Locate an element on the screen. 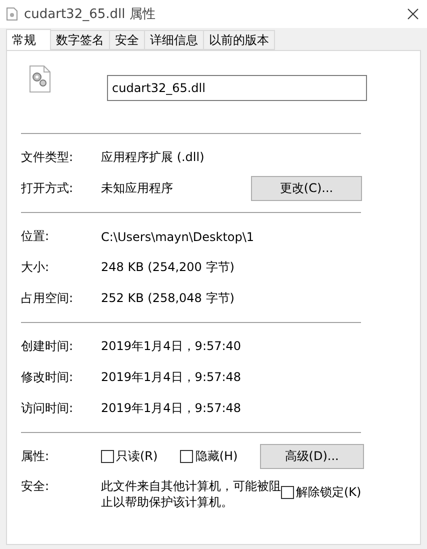 This screenshot has width=427, height=549. tab: 数字签名 is located at coordinates (80, 40).